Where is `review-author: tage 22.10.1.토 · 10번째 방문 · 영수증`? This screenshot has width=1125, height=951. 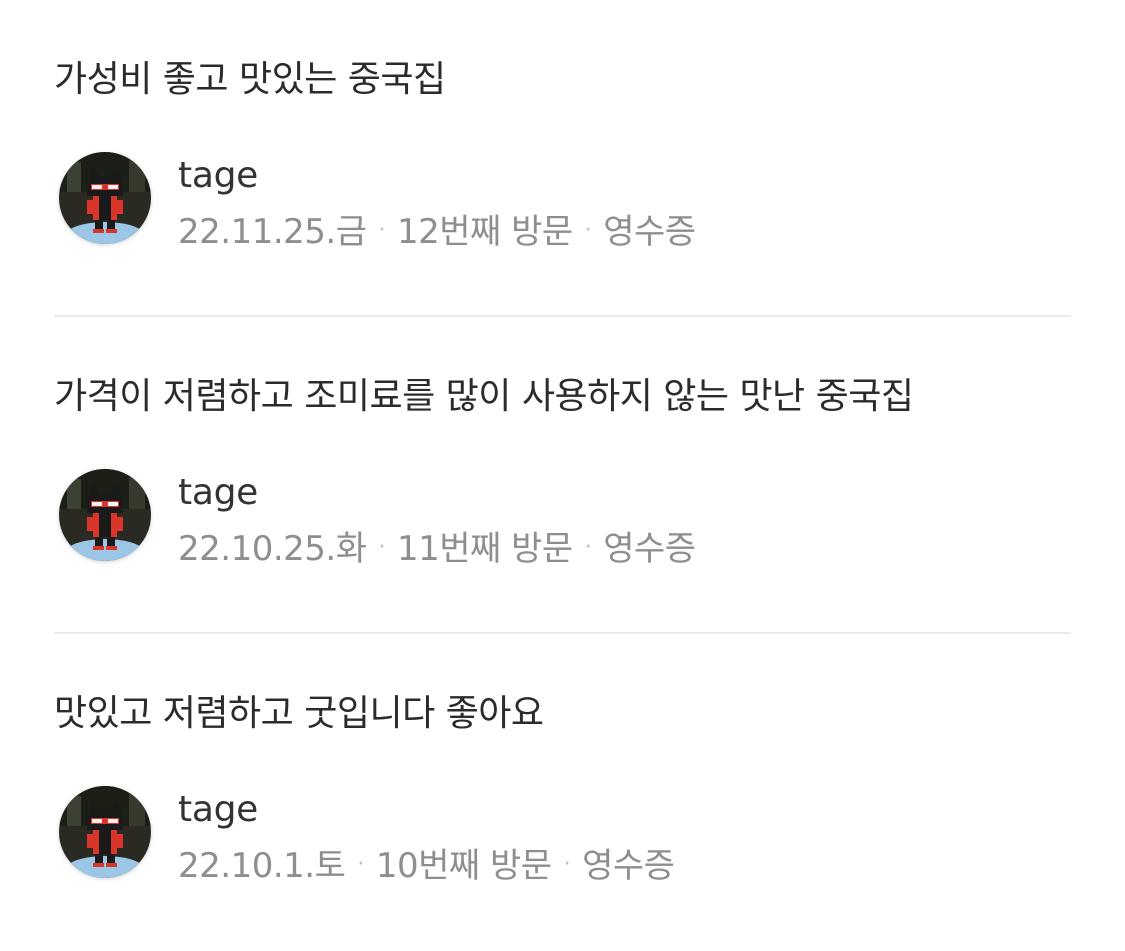 review-author: tage 22.10.1.토 · 10번째 방문 · 영수증 is located at coordinates (509, 836).